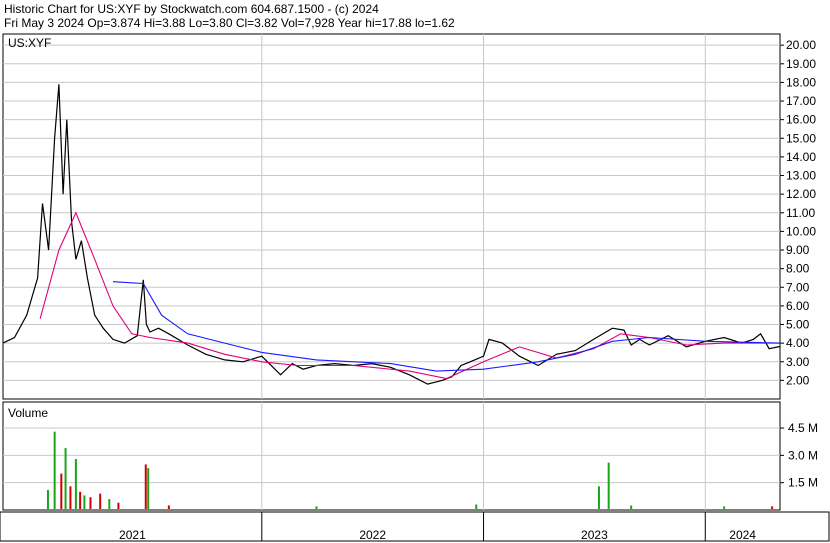 Image resolution: width=830 pixels, height=543 pixels. Describe the element at coordinates (798, 343) in the screenshot. I see `price-tick-label: 4.00` at that location.